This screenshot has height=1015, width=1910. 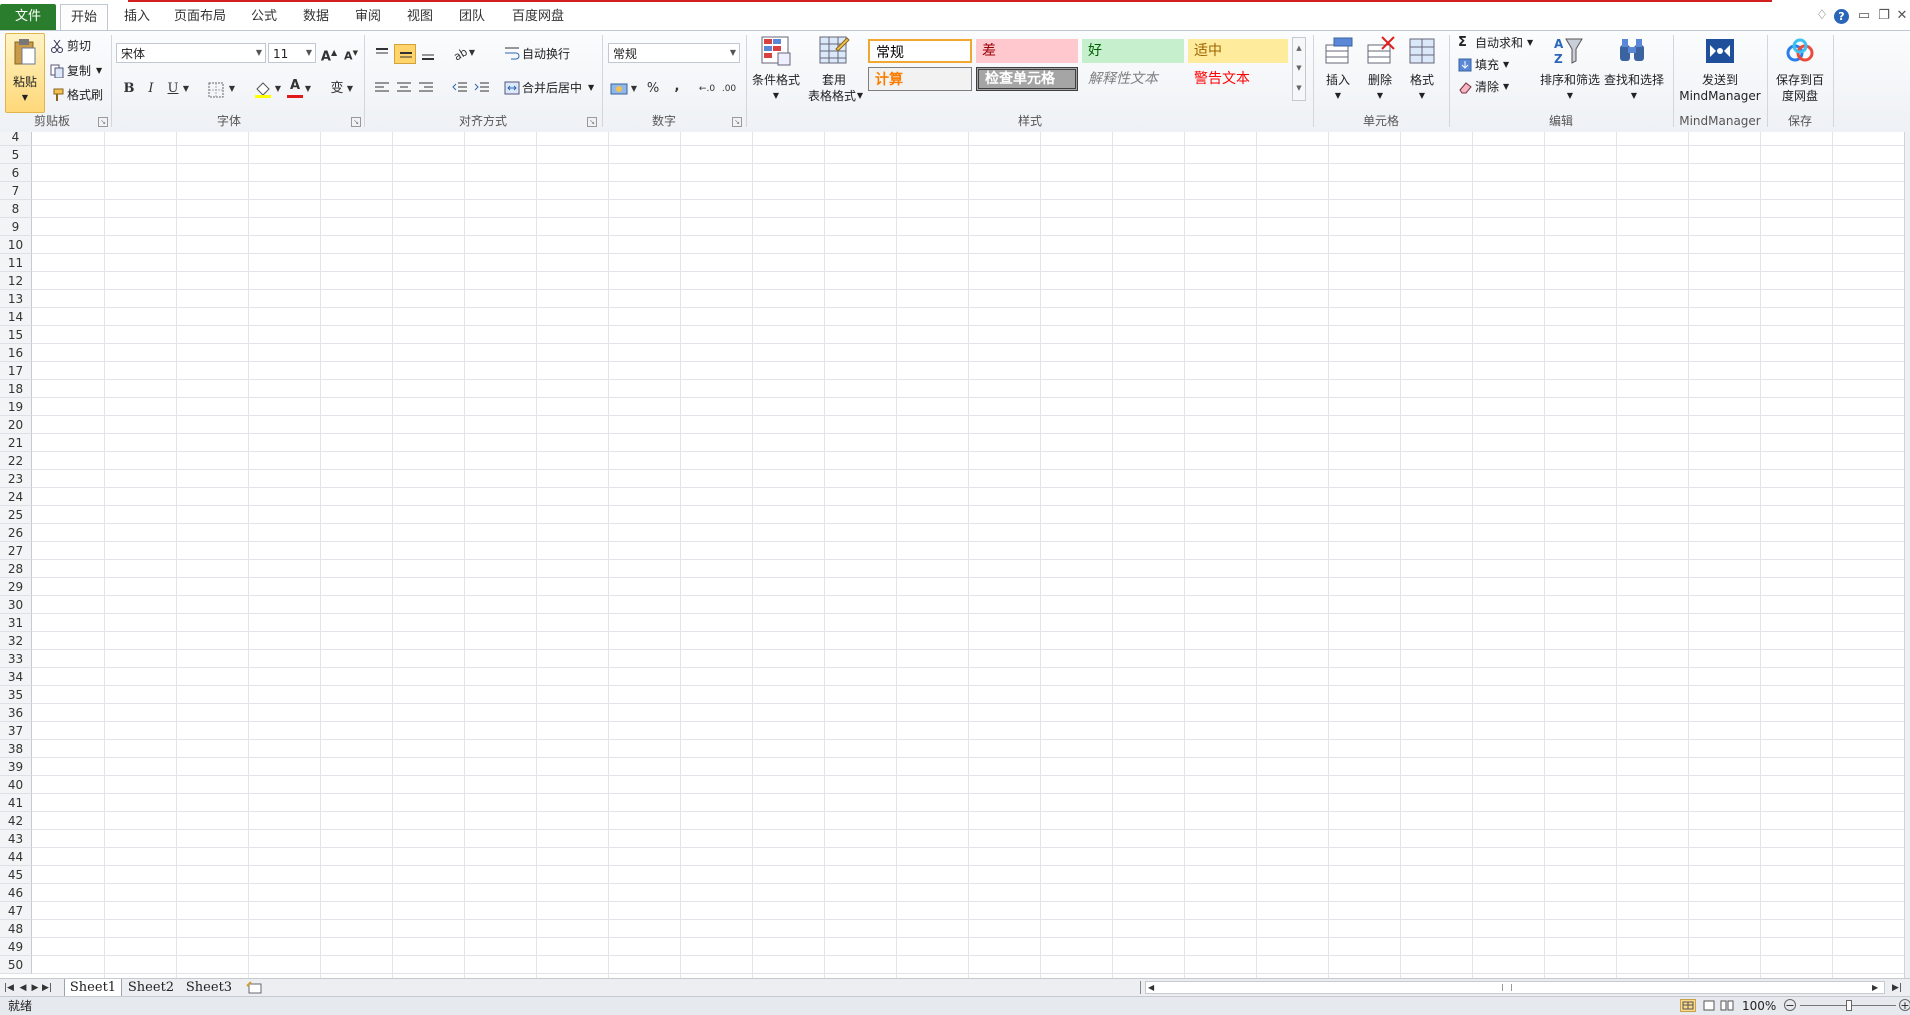 I want to click on prev-sheet-icon: ◀, so click(x=23, y=988).